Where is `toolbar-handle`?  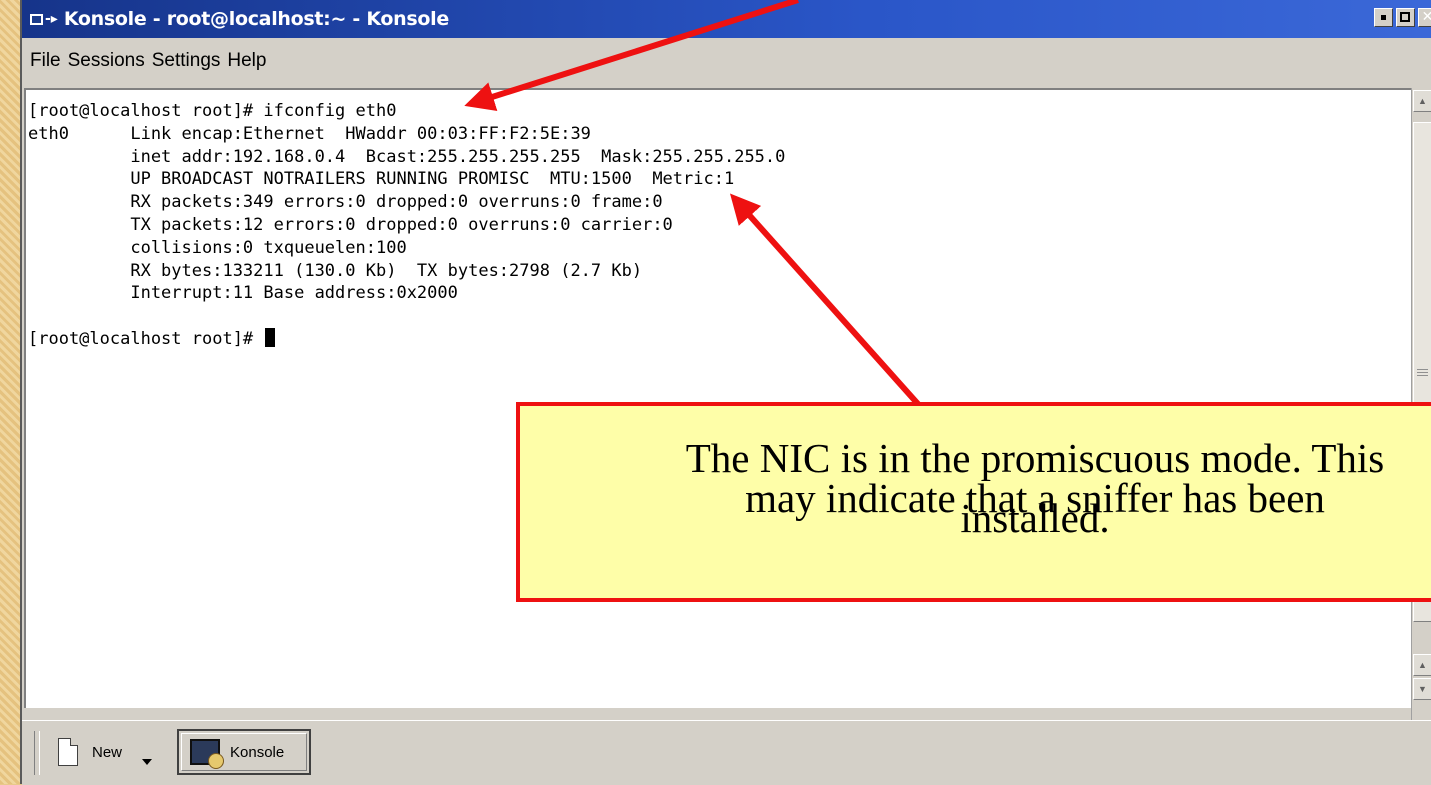 toolbar-handle is located at coordinates (37, 753).